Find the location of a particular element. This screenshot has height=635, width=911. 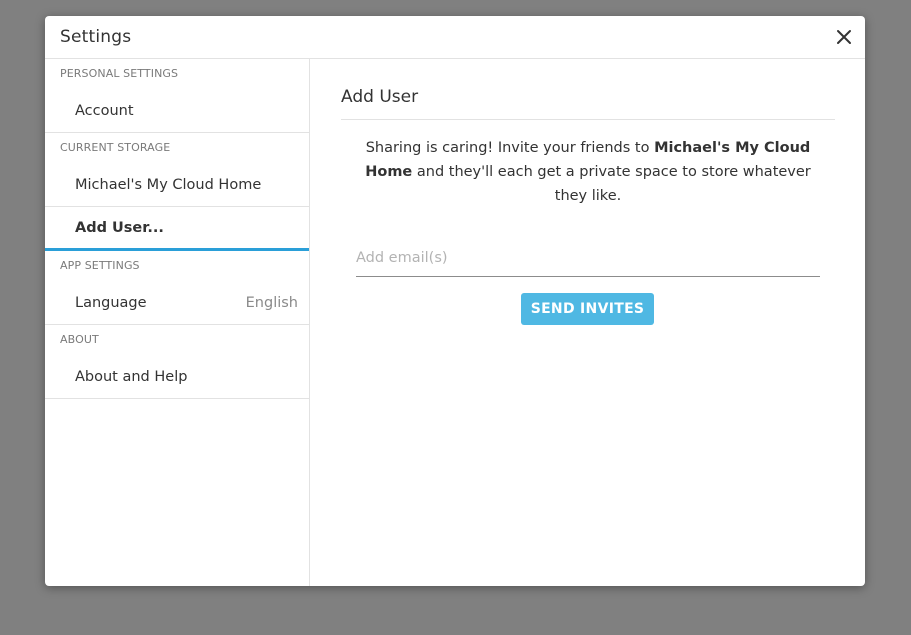

sidebar-item-label: Michael's My Cloud Home is located at coordinates (168, 185).